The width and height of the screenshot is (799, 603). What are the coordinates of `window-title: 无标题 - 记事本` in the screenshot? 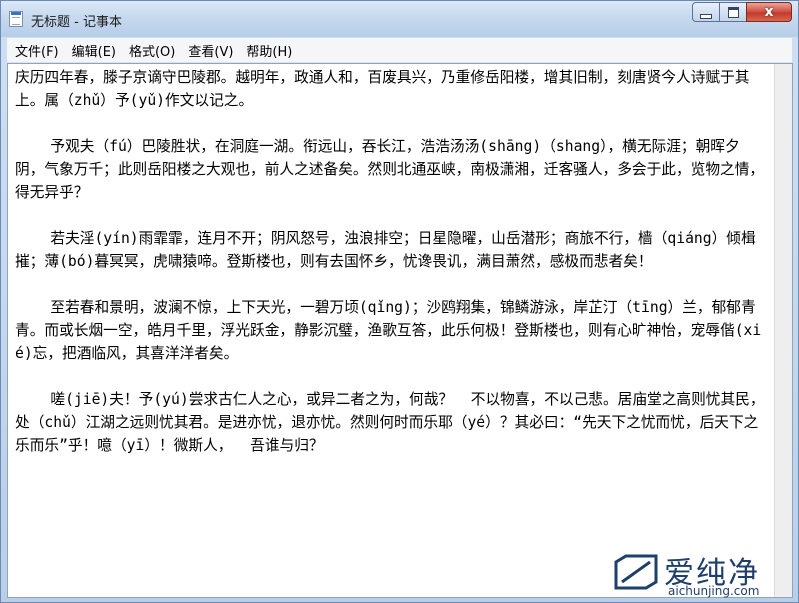 It's located at (76, 22).